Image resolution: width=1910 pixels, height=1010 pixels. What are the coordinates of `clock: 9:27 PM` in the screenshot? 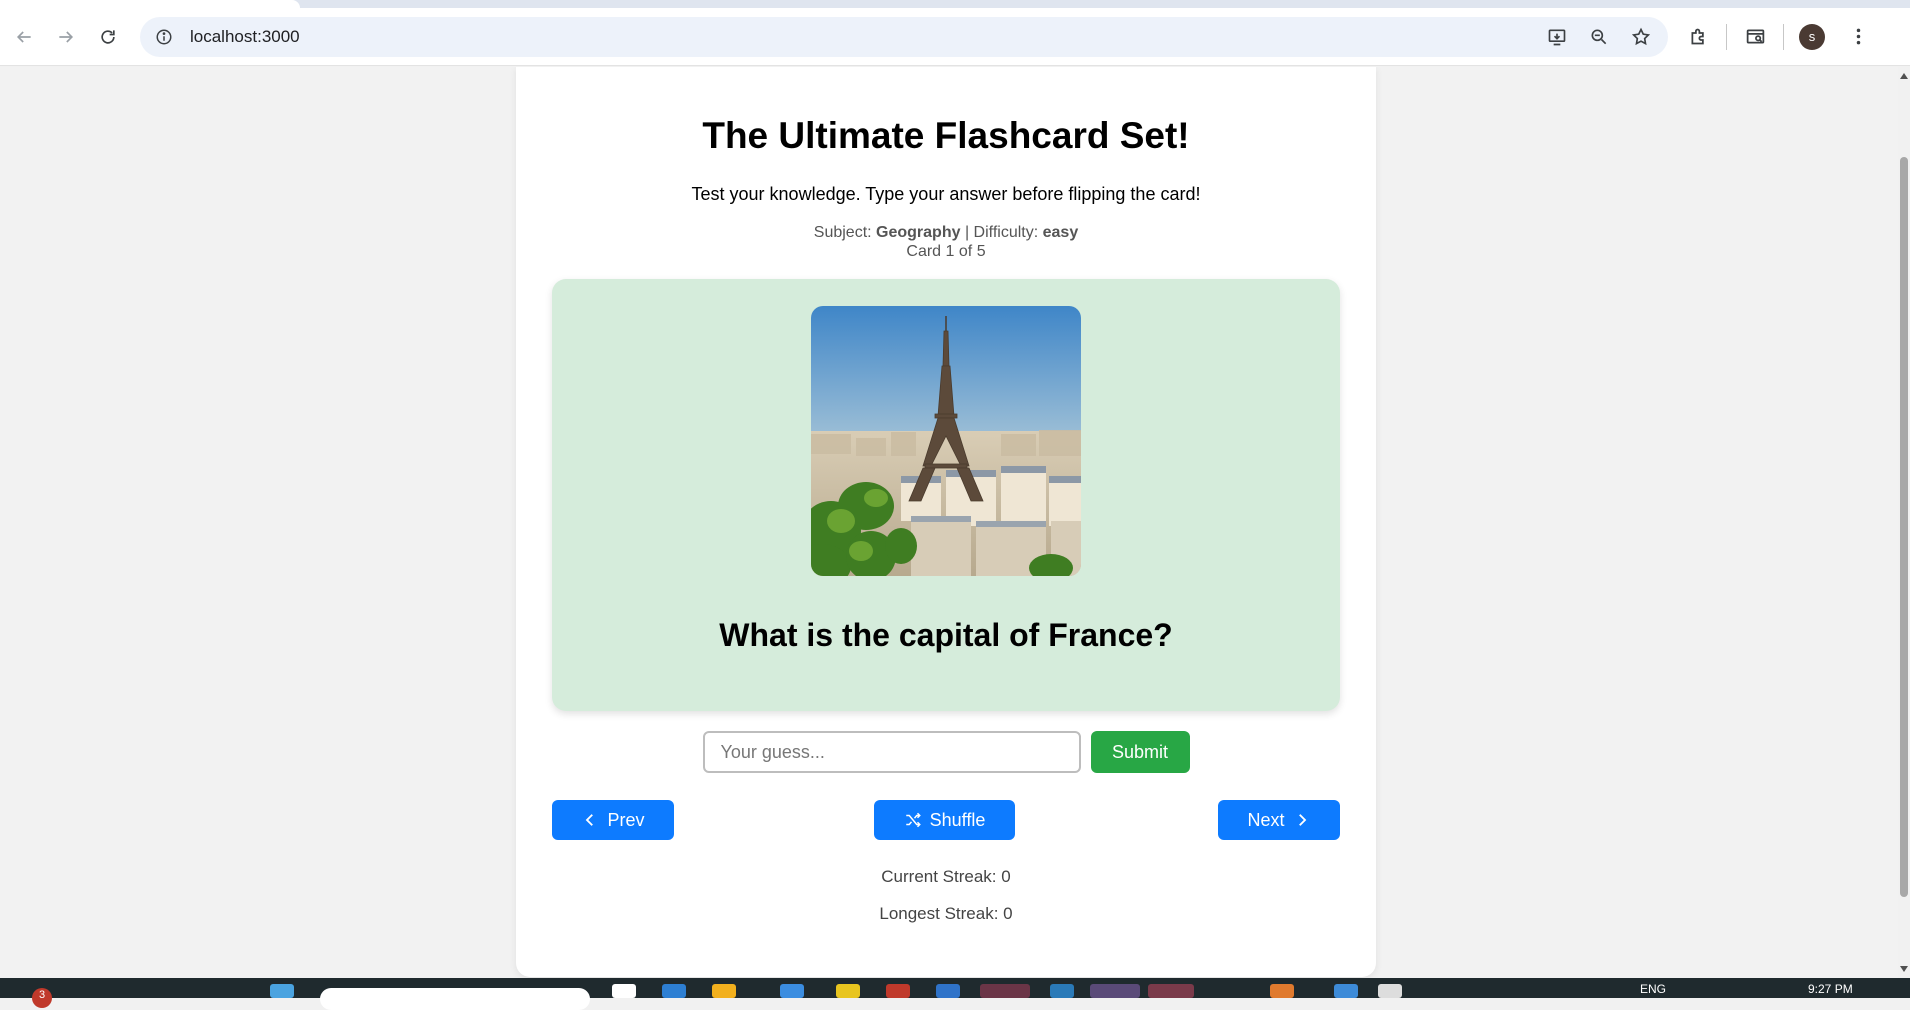 It's located at (1830, 989).